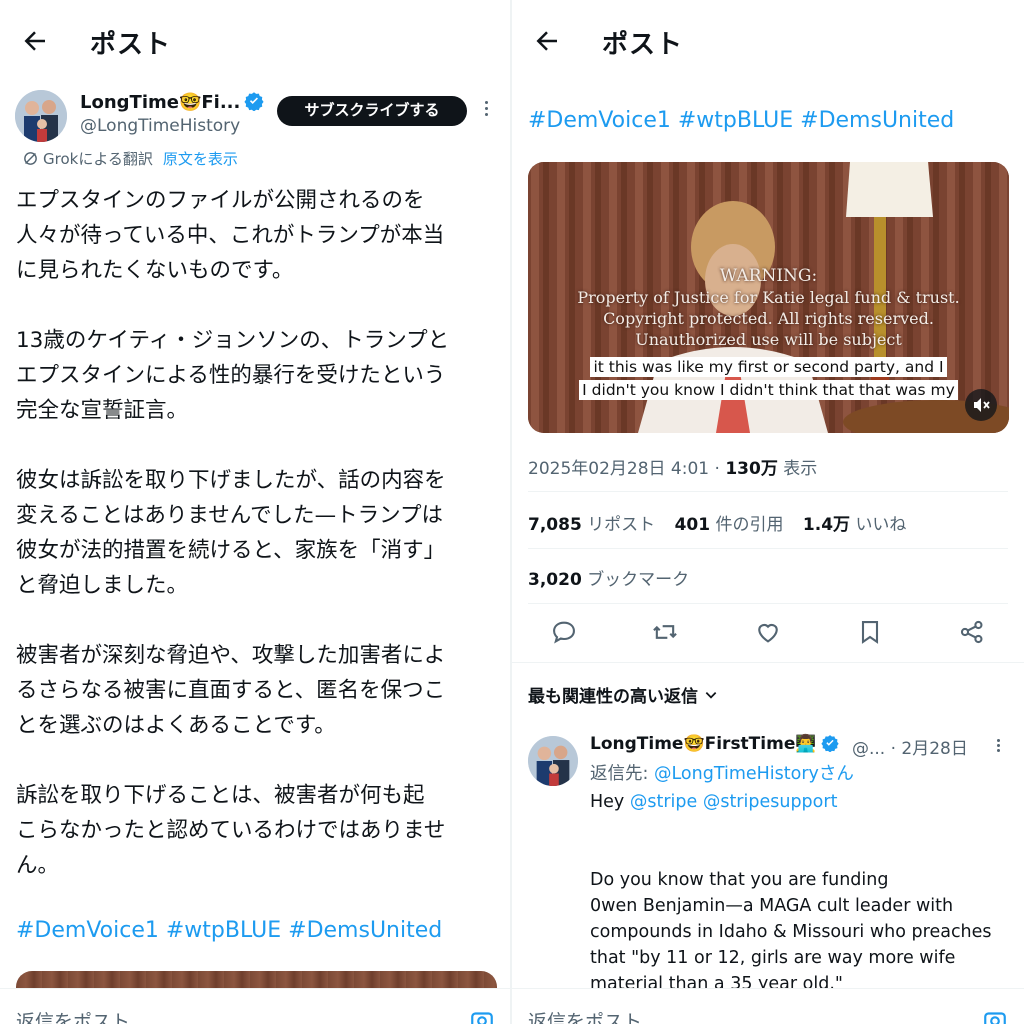 This screenshot has height=1024, width=1024. Describe the element at coordinates (692, 525) in the screenshot. I see `quote-count: 401` at that location.